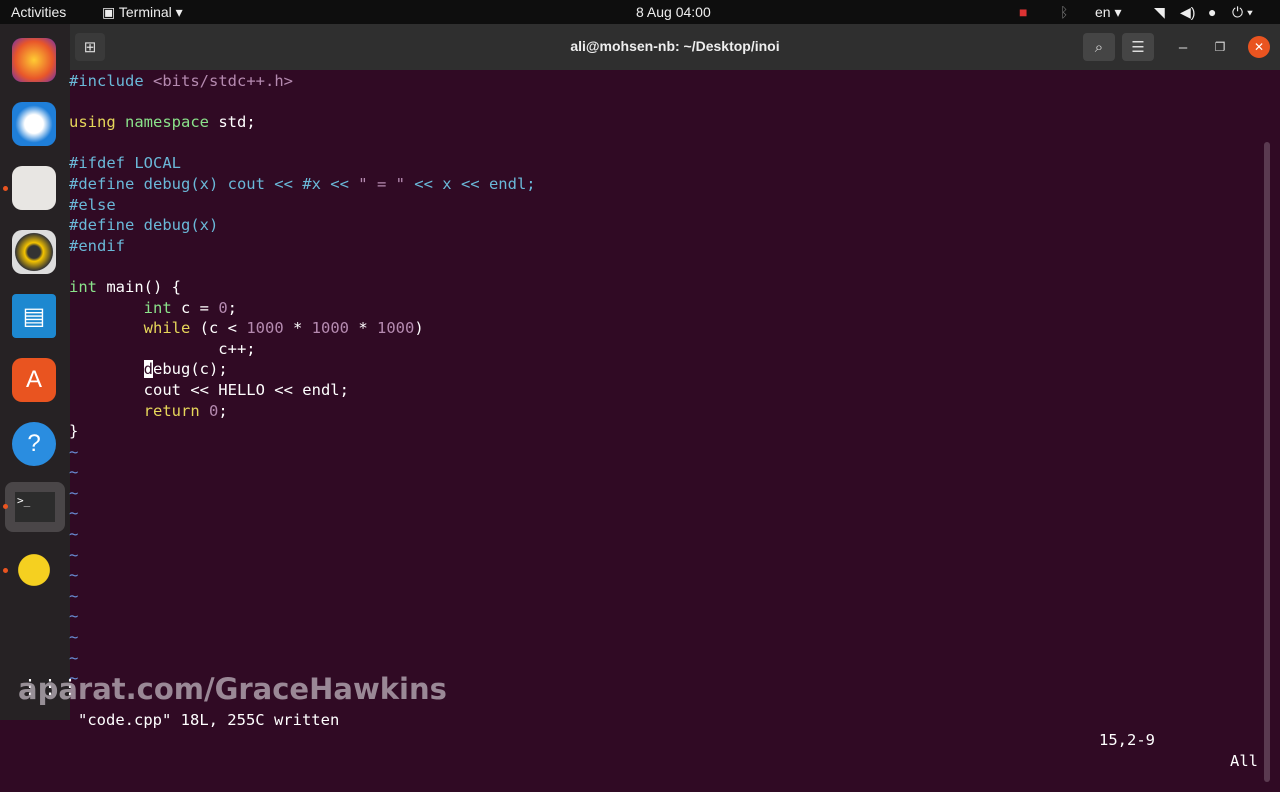 The height and width of the screenshot is (792, 1280). I want to click on code-line: while (c < 1000 * 1000 * 1000), so click(302, 328).